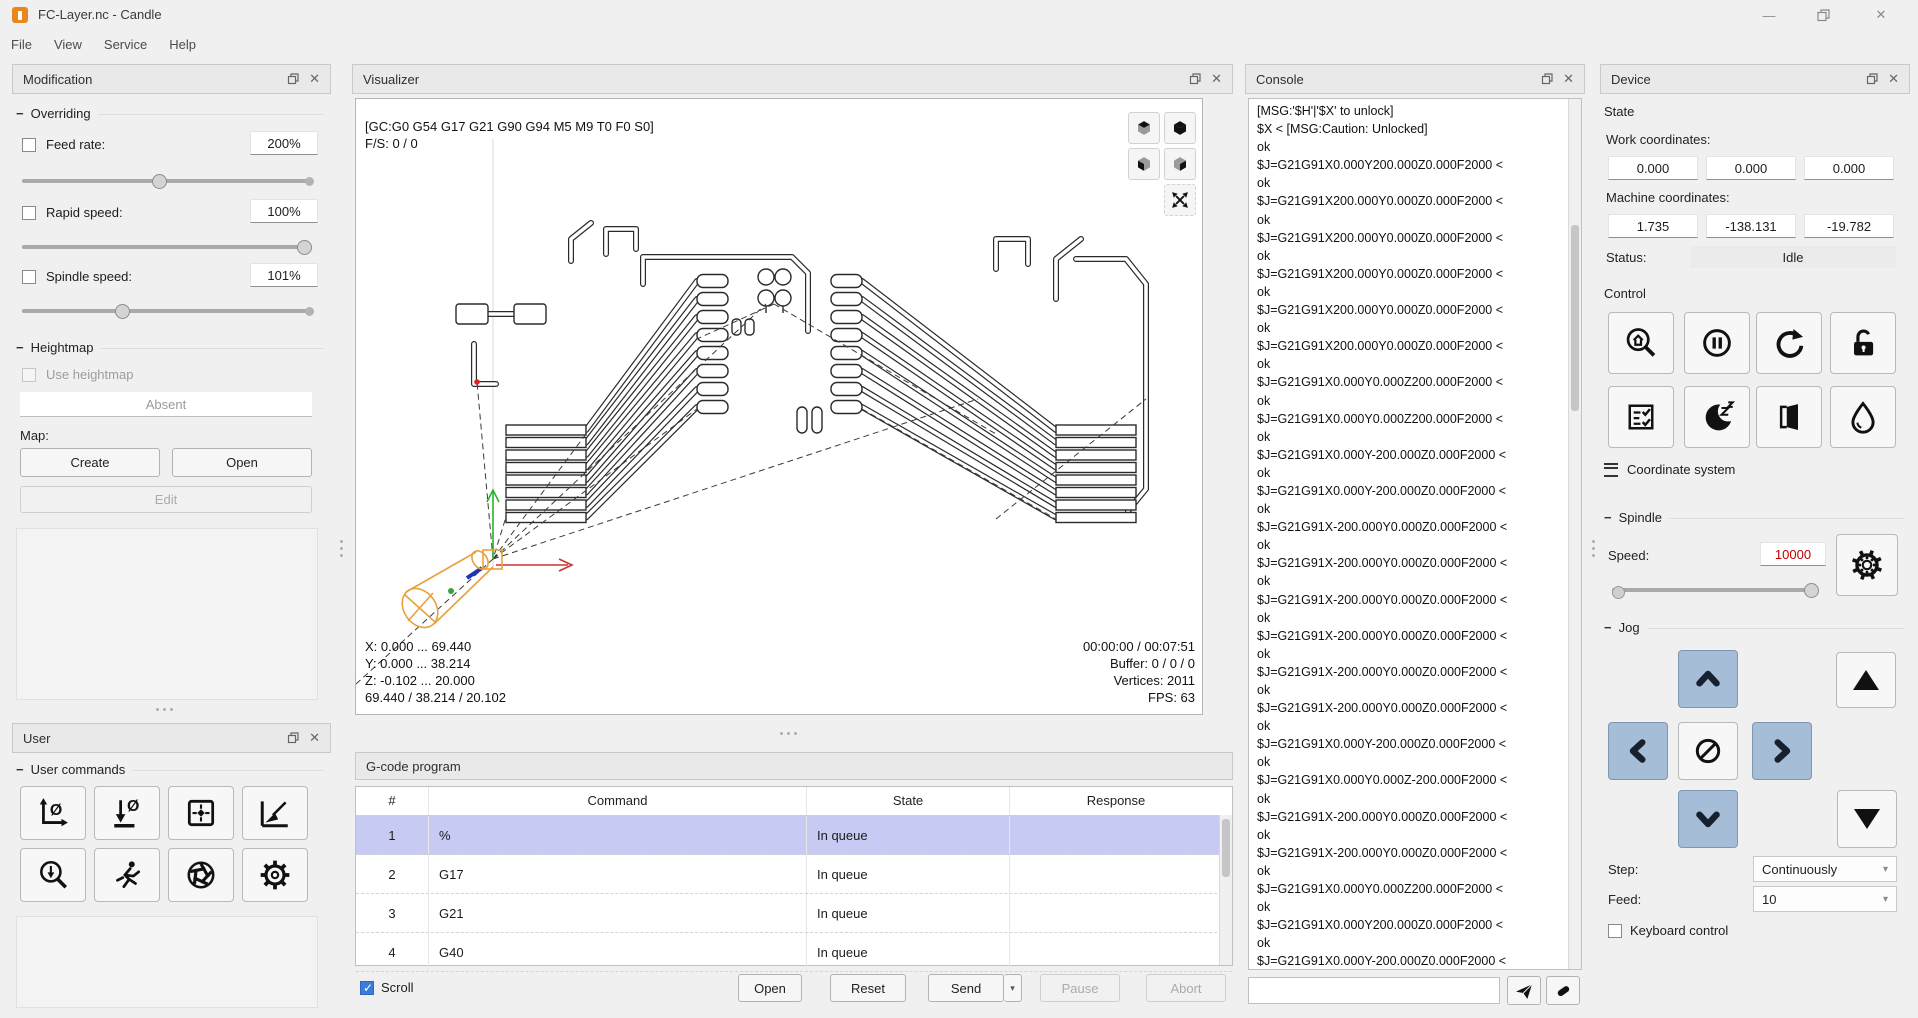 The height and width of the screenshot is (1018, 1918). What do you see at coordinates (127, 813) in the screenshot?
I see `user-command-zero-z-button: Ø` at bounding box center [127, 813].